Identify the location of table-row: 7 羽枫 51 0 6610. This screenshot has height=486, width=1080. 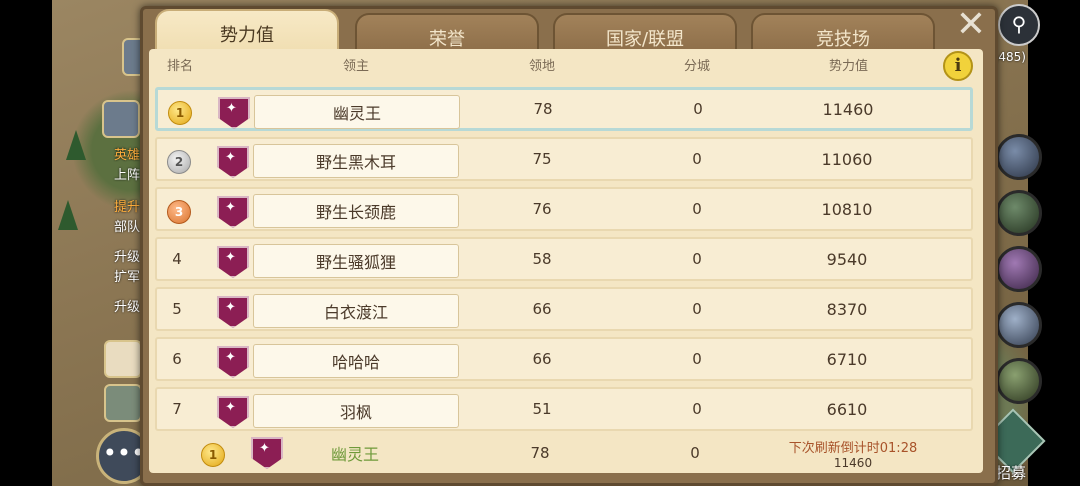
(564, 409).